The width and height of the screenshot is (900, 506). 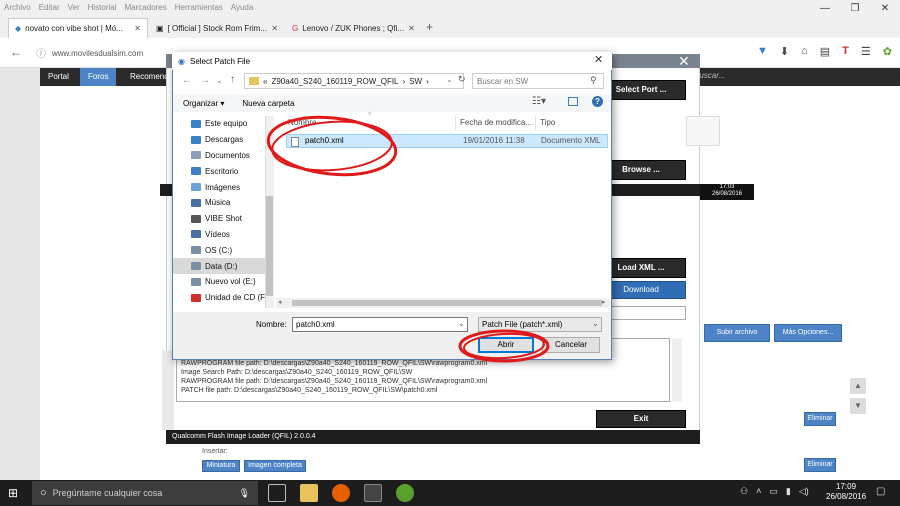 What do you see at coordinates (373, 493) in the screenshot?
I see `qfil-app-icon` at bounding box center [373, 493].